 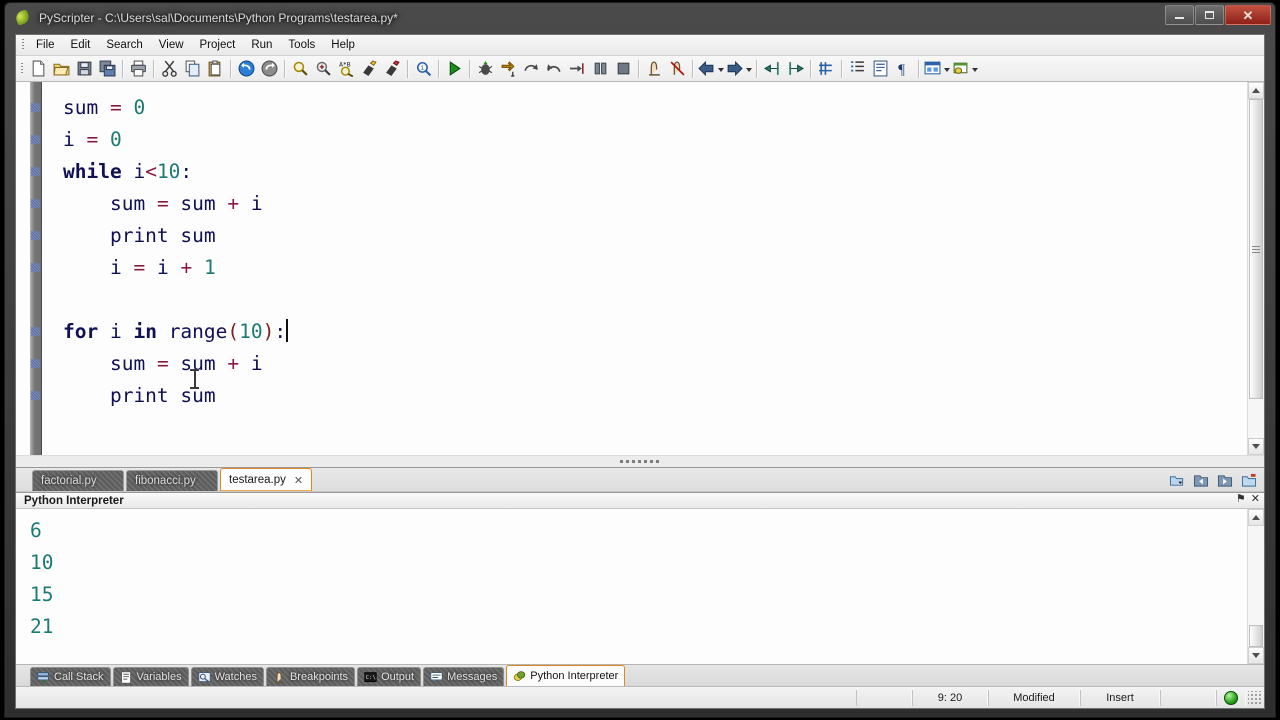 I want to click on step-into-icon, so click(x=508, y=69).